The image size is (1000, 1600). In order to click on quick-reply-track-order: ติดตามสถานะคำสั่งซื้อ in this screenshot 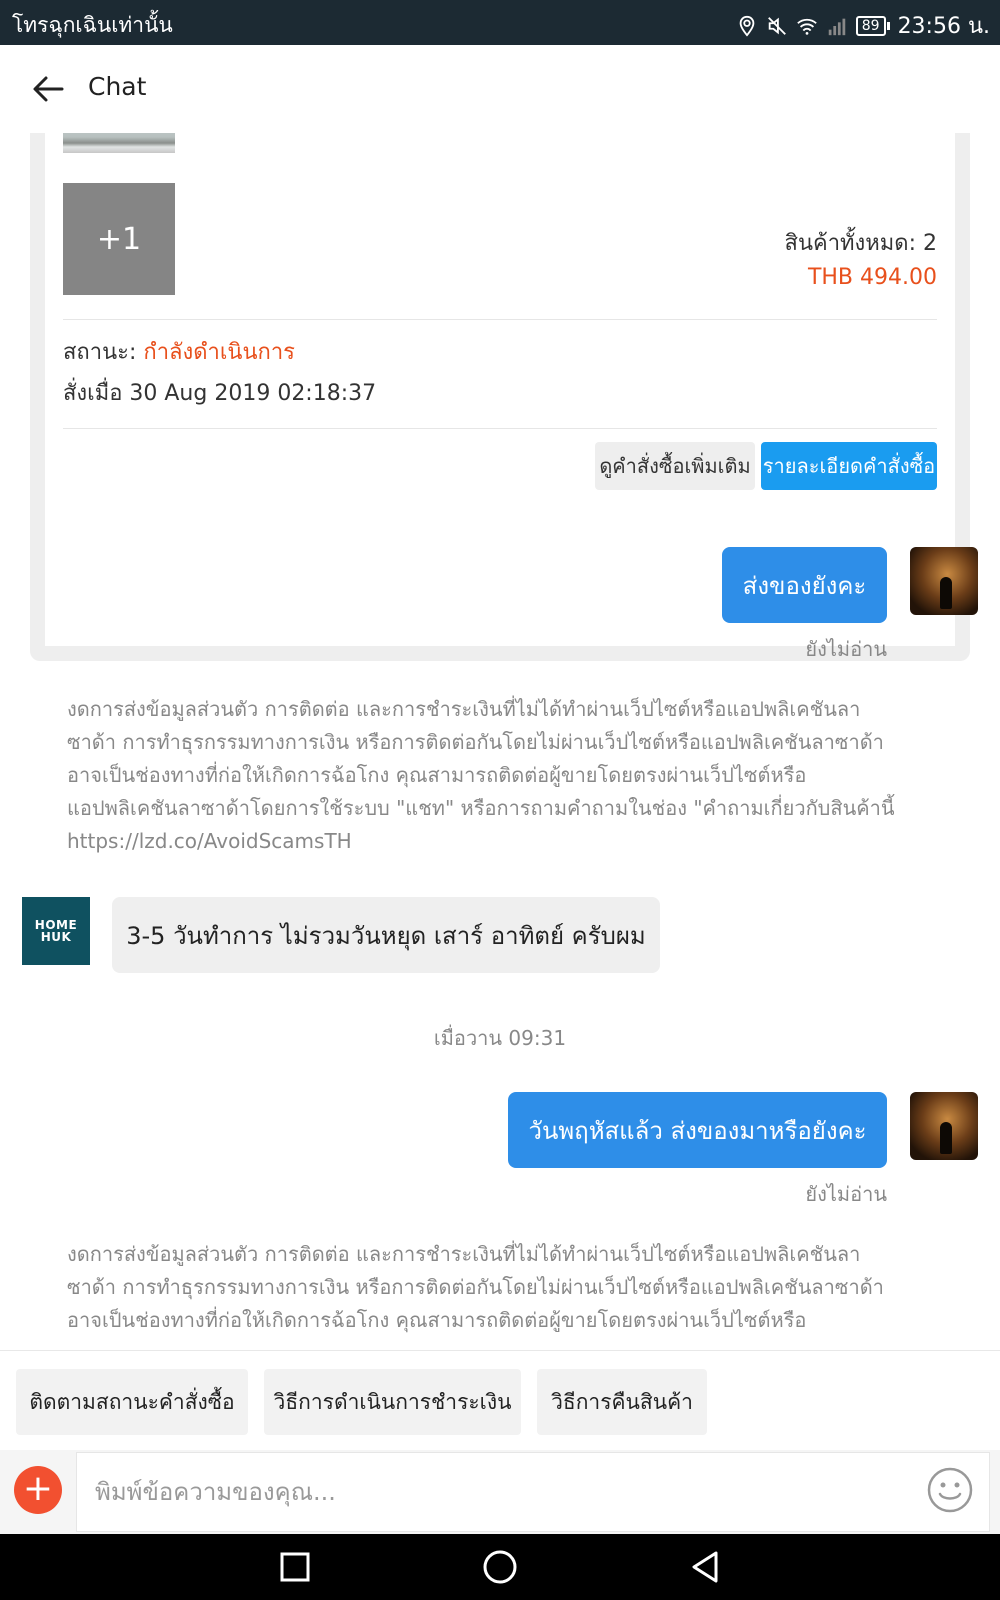, I will do `click(132, 1402)`.